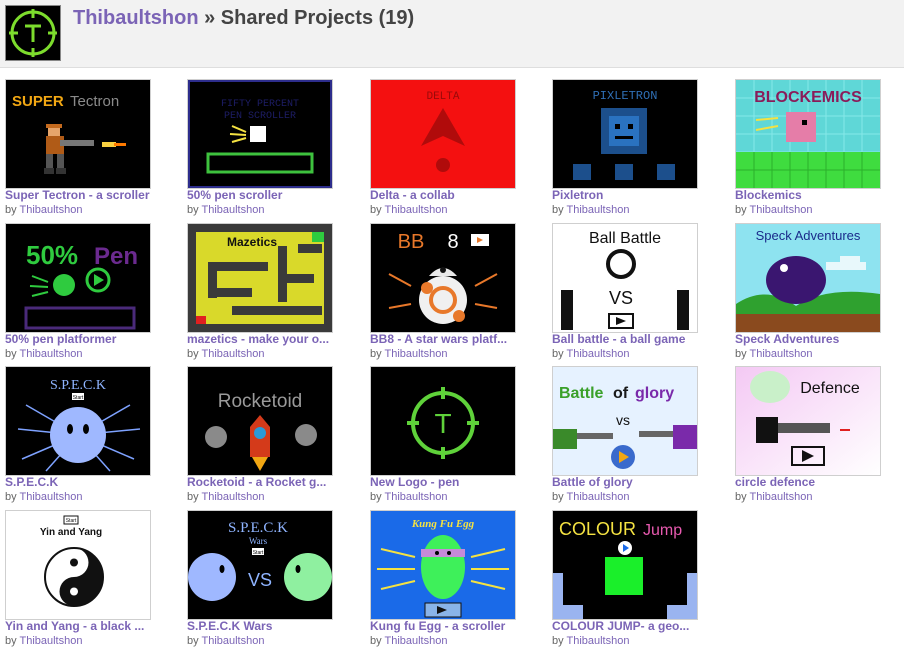 Image resolution: width=904 pixels, height=656 pixels. I want to click on avatar, so click(33, 33).